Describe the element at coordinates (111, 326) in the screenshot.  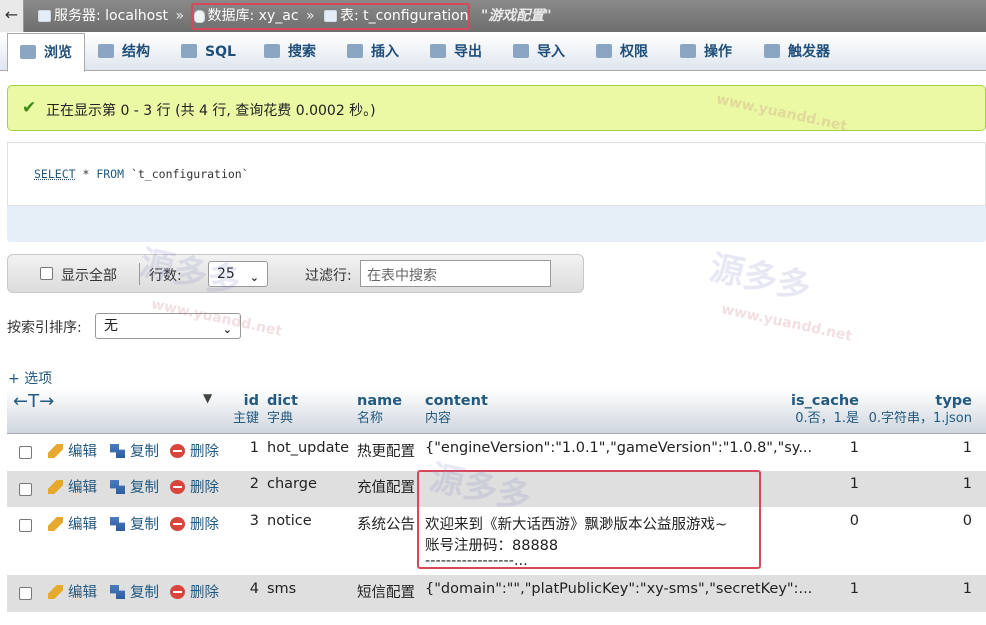
I see `sort-index-value: 无` at that location.